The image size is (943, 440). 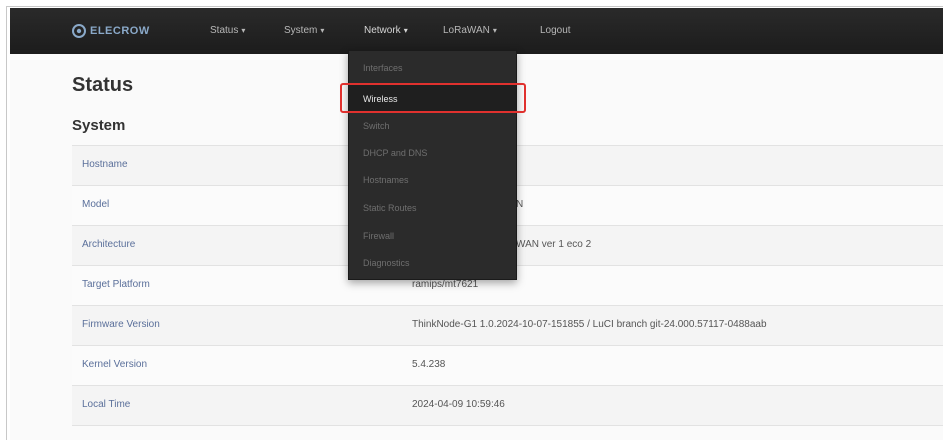 I want to click on row-value: ramips/mt7621, so click(x=445, y=284).